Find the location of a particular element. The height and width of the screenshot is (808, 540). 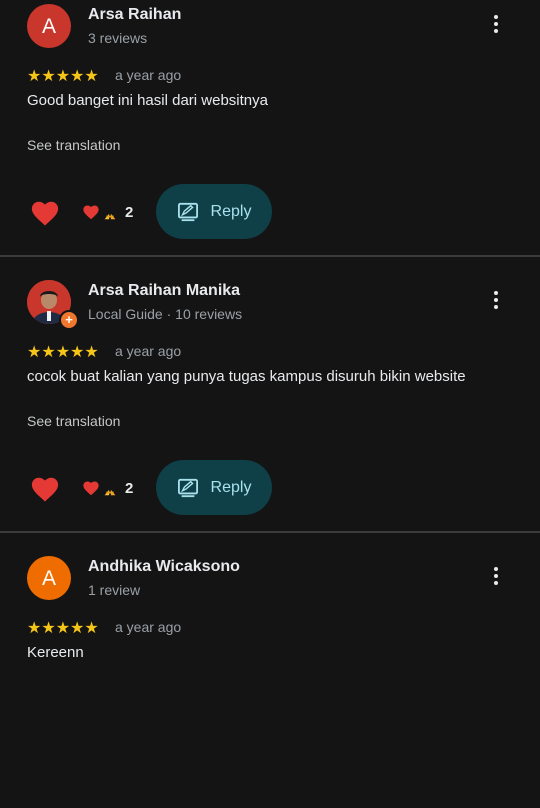

reviewer-name: Arsa Raihan is located at coordinates (134, 15).